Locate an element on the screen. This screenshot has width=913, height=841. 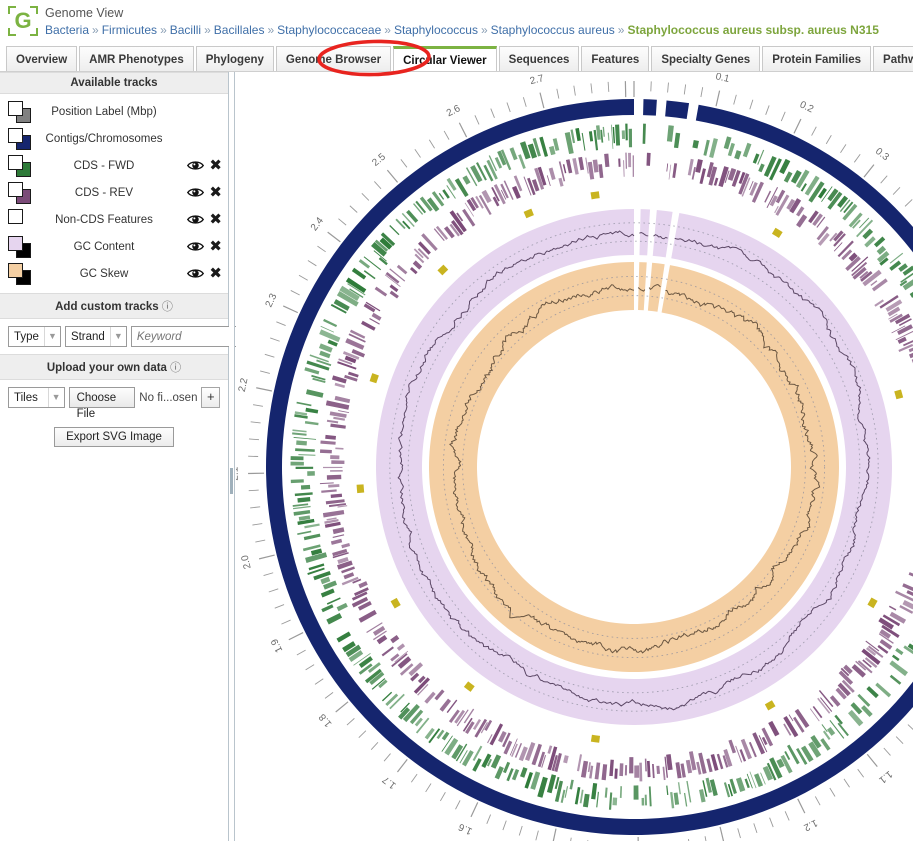
tab-overview: Overview is located at coordinates (42, 58).